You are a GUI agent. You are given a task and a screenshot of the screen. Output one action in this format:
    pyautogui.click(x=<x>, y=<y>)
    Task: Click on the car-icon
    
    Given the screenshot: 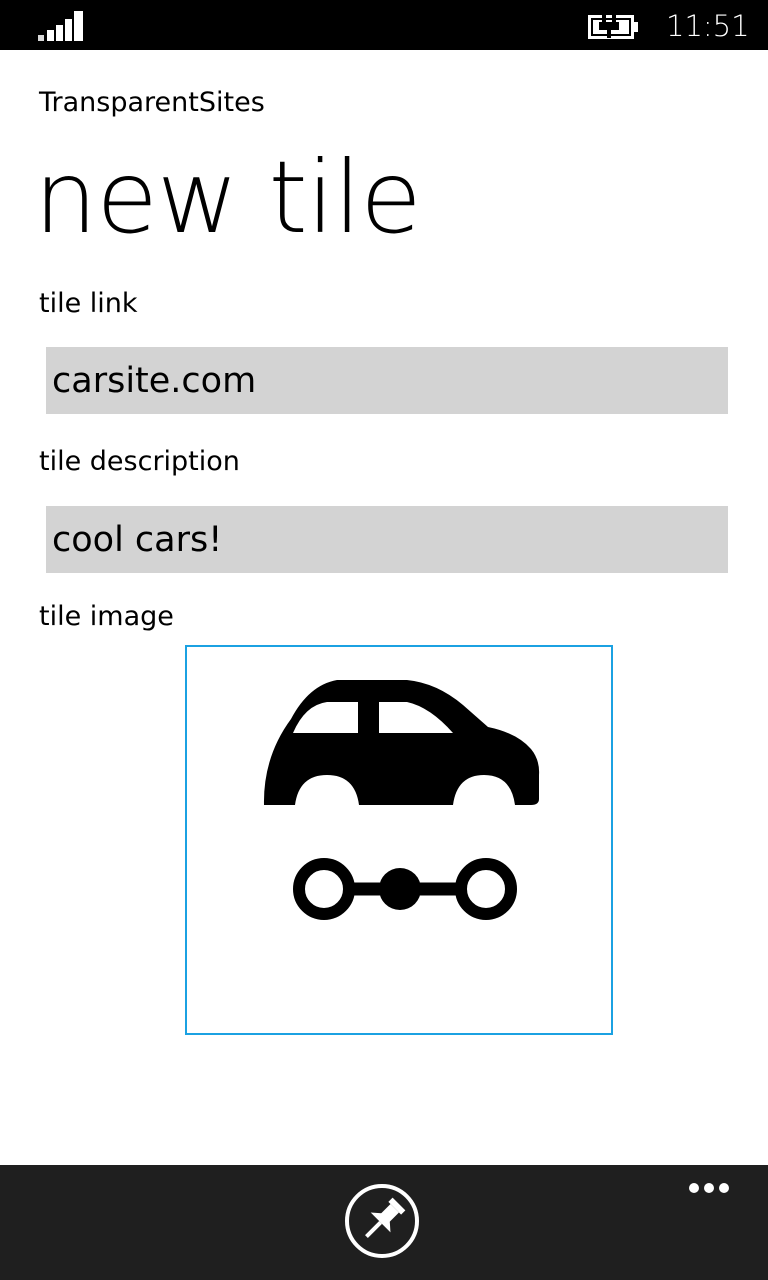 What is the action you would take?
    pyautogui.click(x=401, y=800)
    